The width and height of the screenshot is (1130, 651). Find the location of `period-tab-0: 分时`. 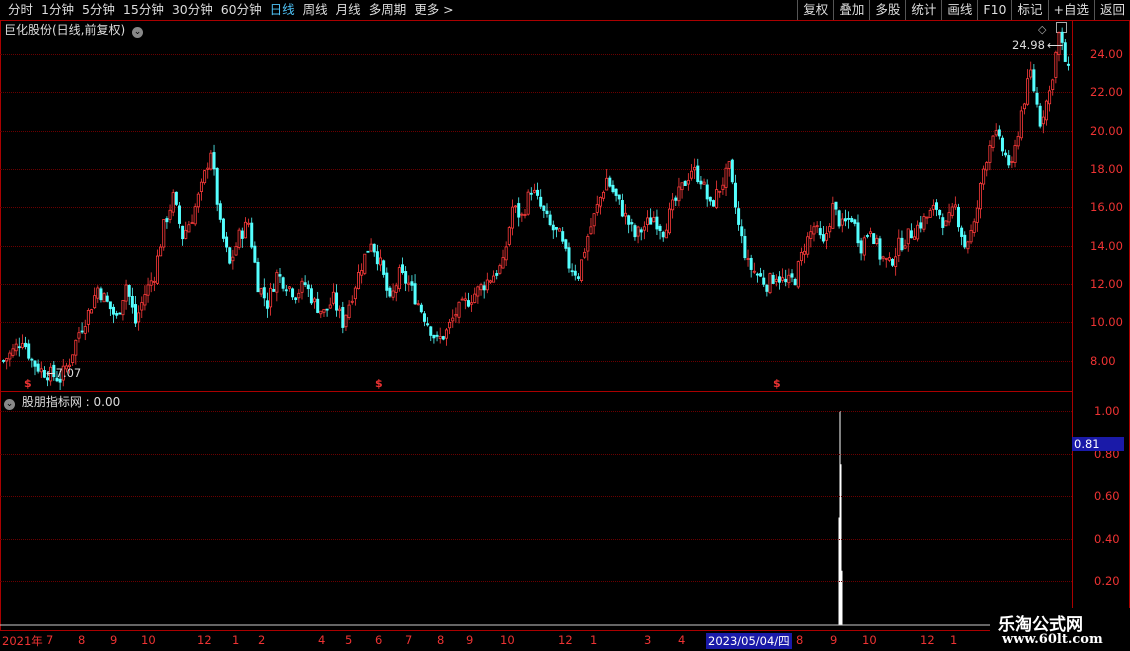

period-tab-0: 分时 is located at coordinates (20, 10).